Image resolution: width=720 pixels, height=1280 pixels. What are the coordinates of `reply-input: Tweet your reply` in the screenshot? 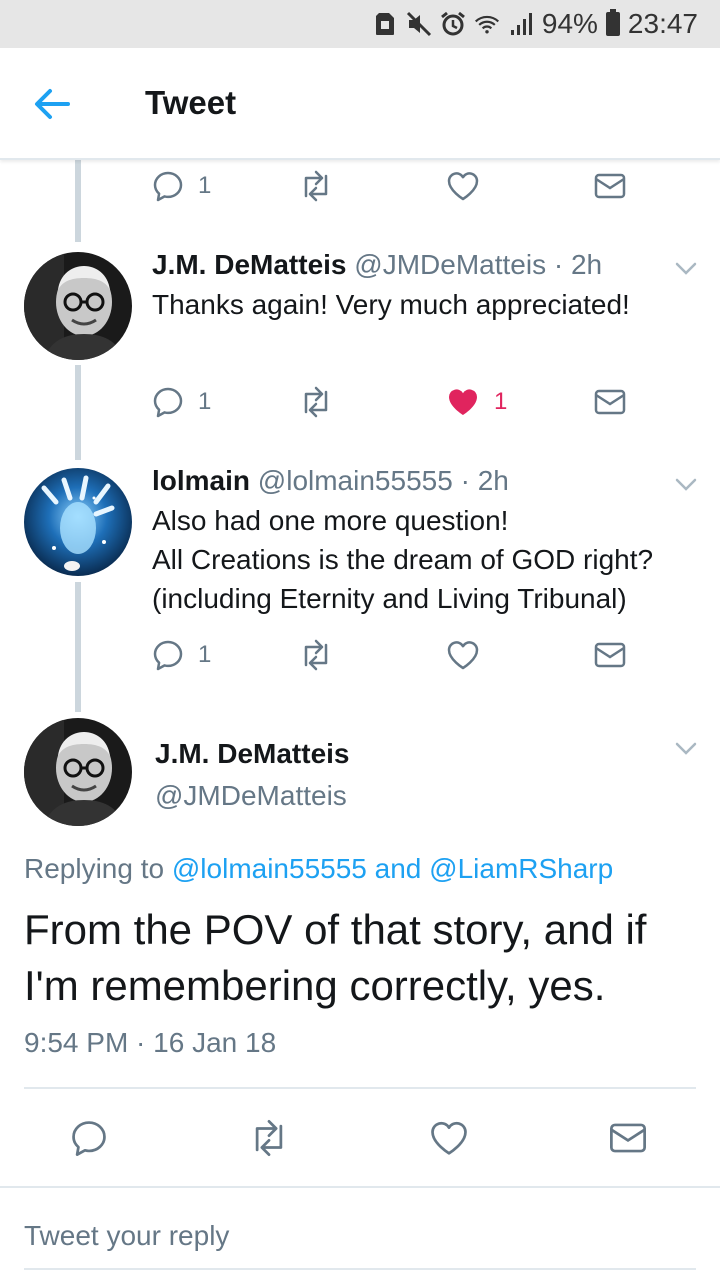 It's located at (126, 1236).